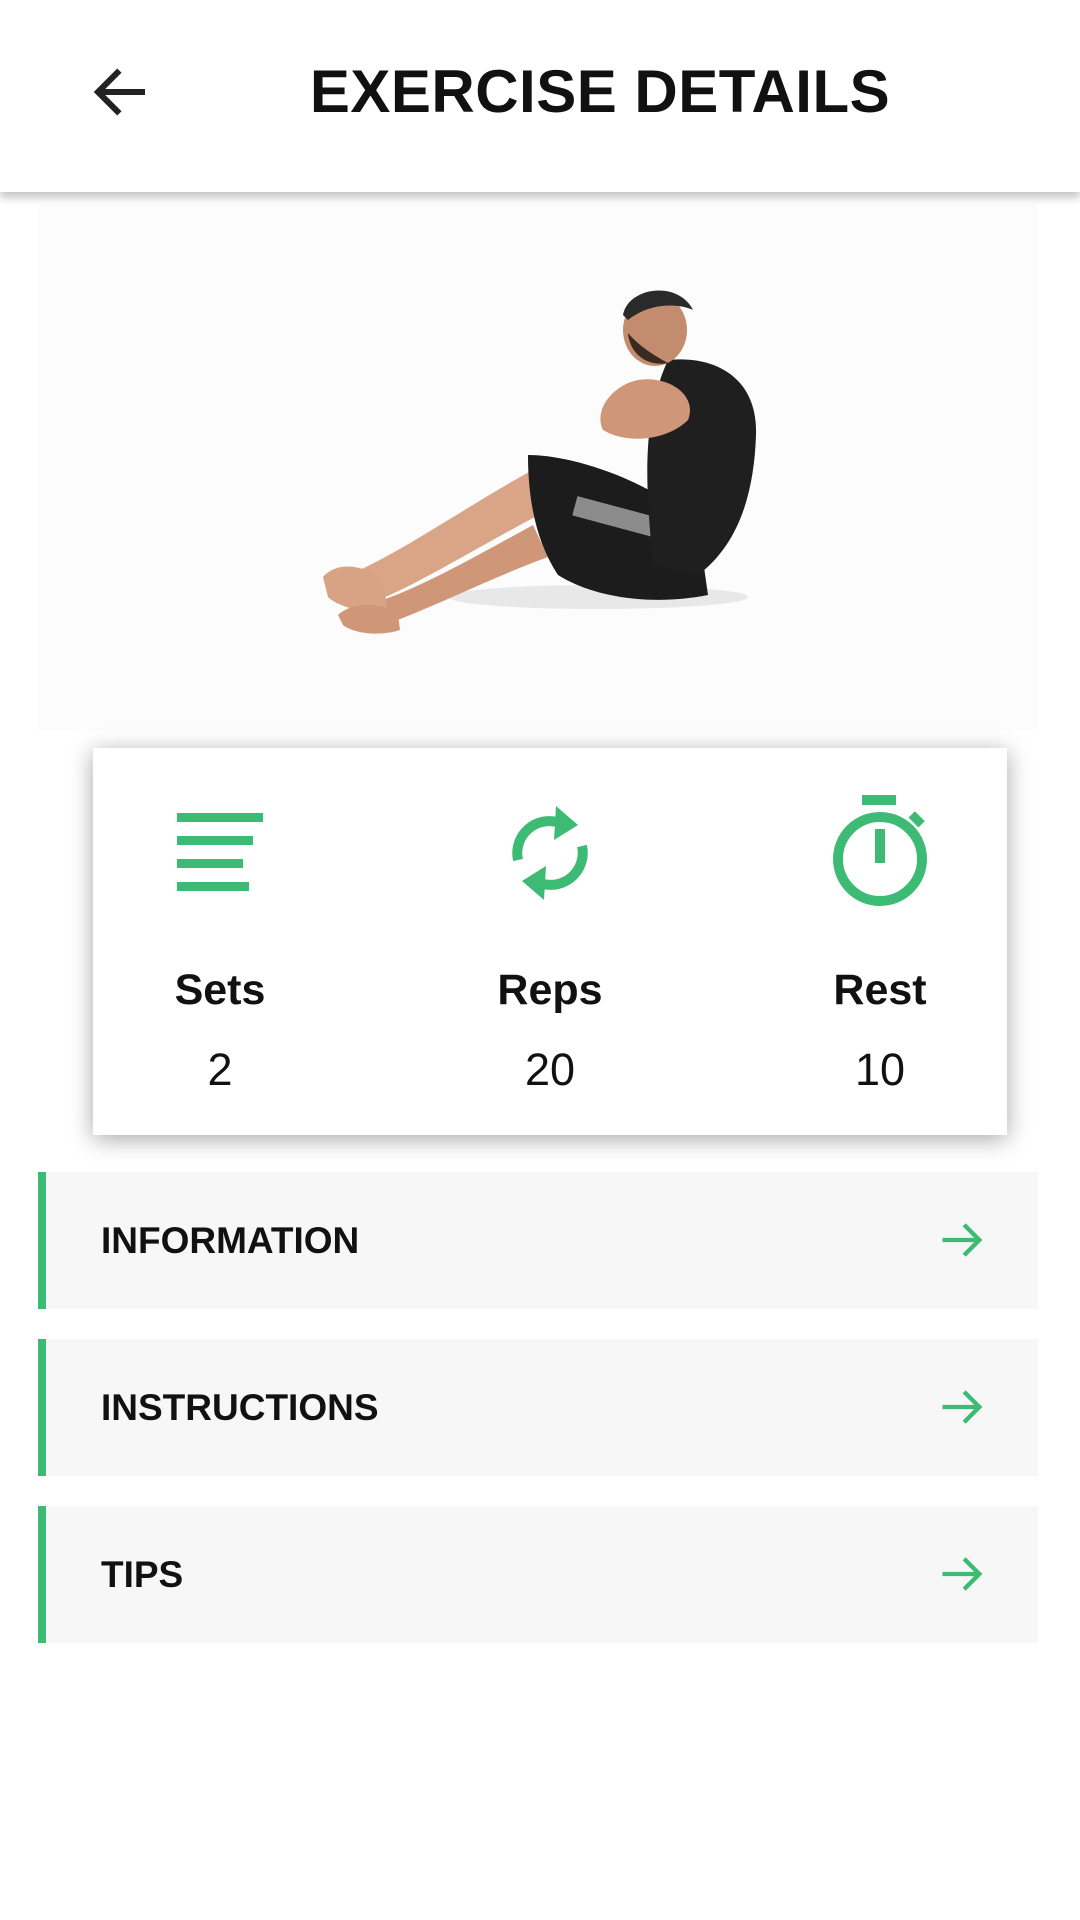  Describe the element at coordinates (220, 941) in the screenshot. I see `stat-sets: Sets 2` at that location.